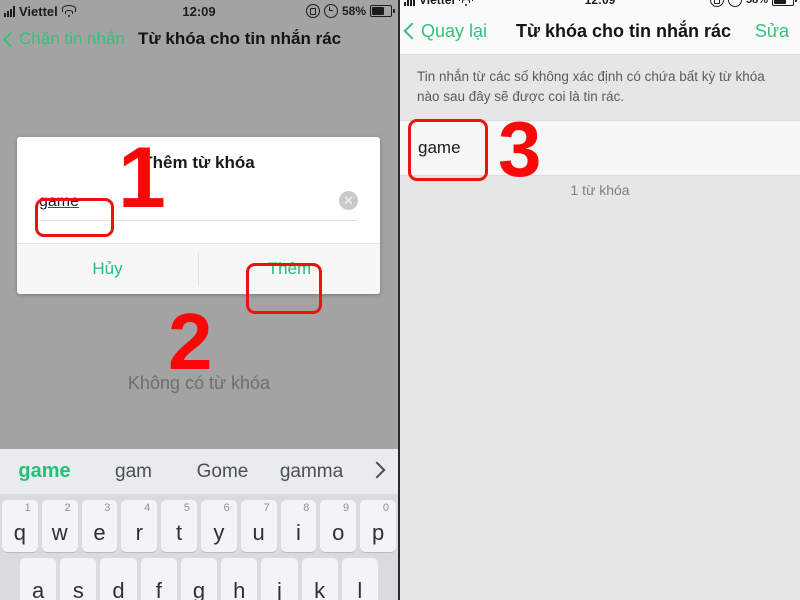  Describe the element at coordinates (78, 589) in the screenshot. I see `key-label: s` at that location.